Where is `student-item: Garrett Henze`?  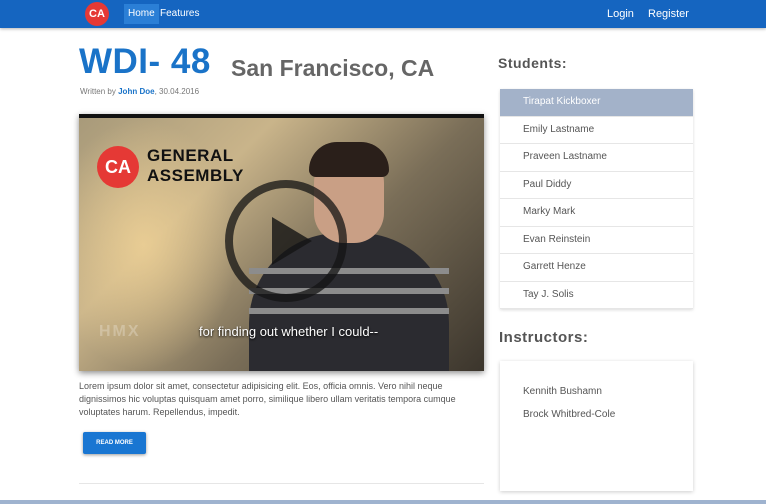 student-item: Garrett Henze is located at coordinates (596, 268).